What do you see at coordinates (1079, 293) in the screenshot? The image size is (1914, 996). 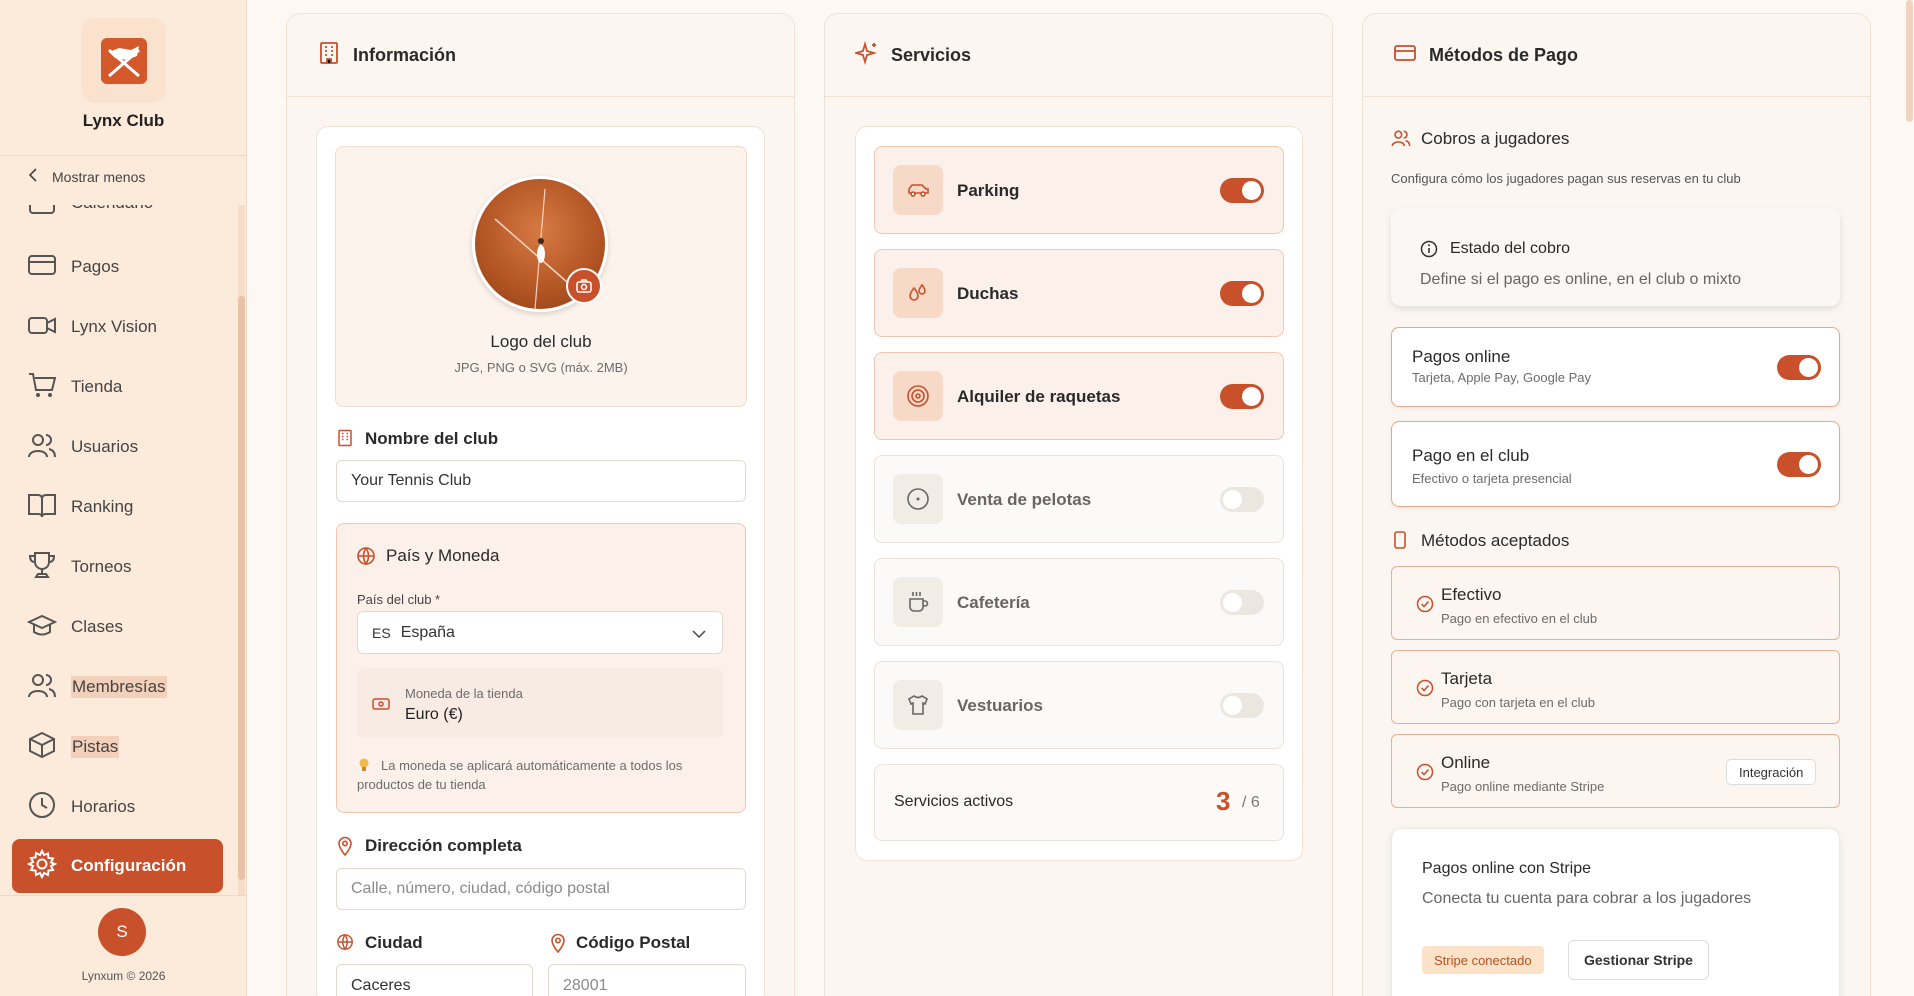 I see `service-item-duchas: Duchas` at bounding box center [1079, 293].